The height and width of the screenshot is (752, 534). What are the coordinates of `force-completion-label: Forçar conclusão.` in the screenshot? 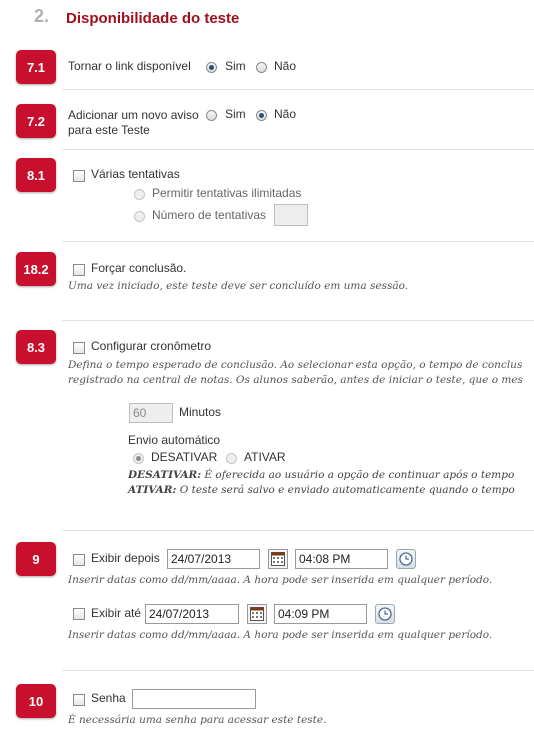 It's located at (139, 268).